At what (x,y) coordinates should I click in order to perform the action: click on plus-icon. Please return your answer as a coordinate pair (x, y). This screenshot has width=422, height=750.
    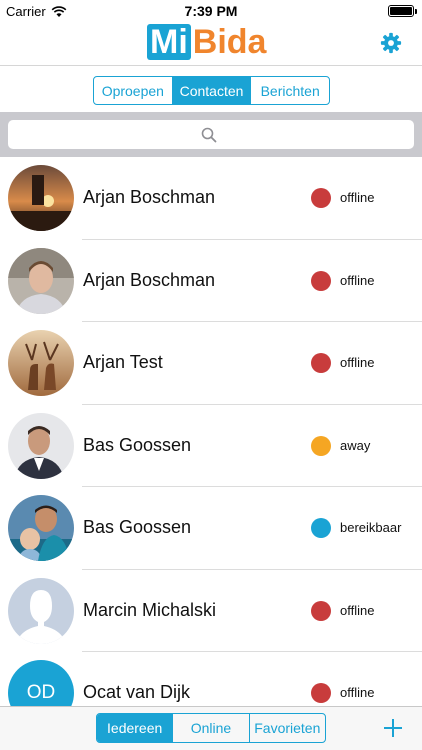
    Looking at the image, I should click on (393, 728).